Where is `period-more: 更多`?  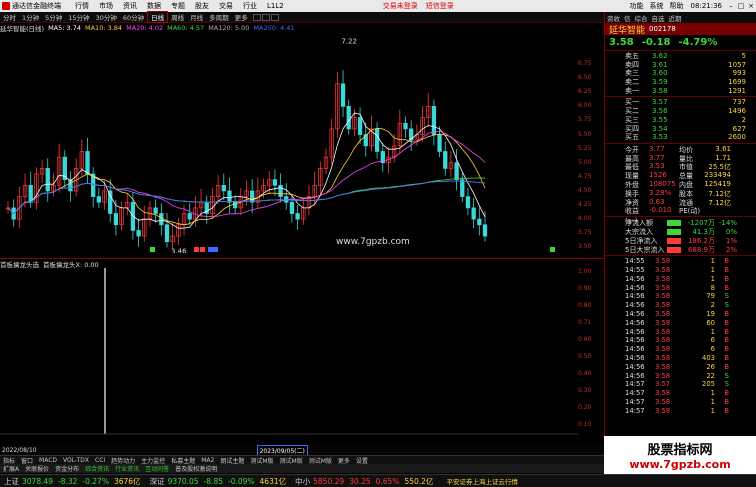 period-more: 更多 is located at coordinates (241, 17).